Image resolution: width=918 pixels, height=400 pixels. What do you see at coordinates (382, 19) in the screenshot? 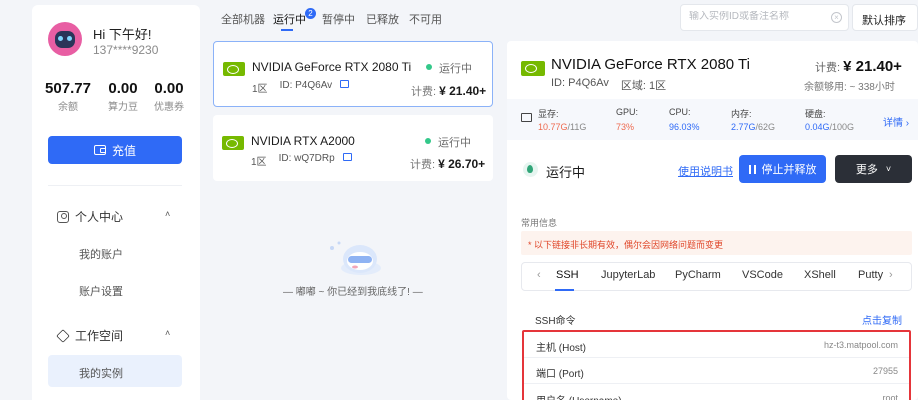
I see `tab-released: 已释放` at bounding box center [382, 19].